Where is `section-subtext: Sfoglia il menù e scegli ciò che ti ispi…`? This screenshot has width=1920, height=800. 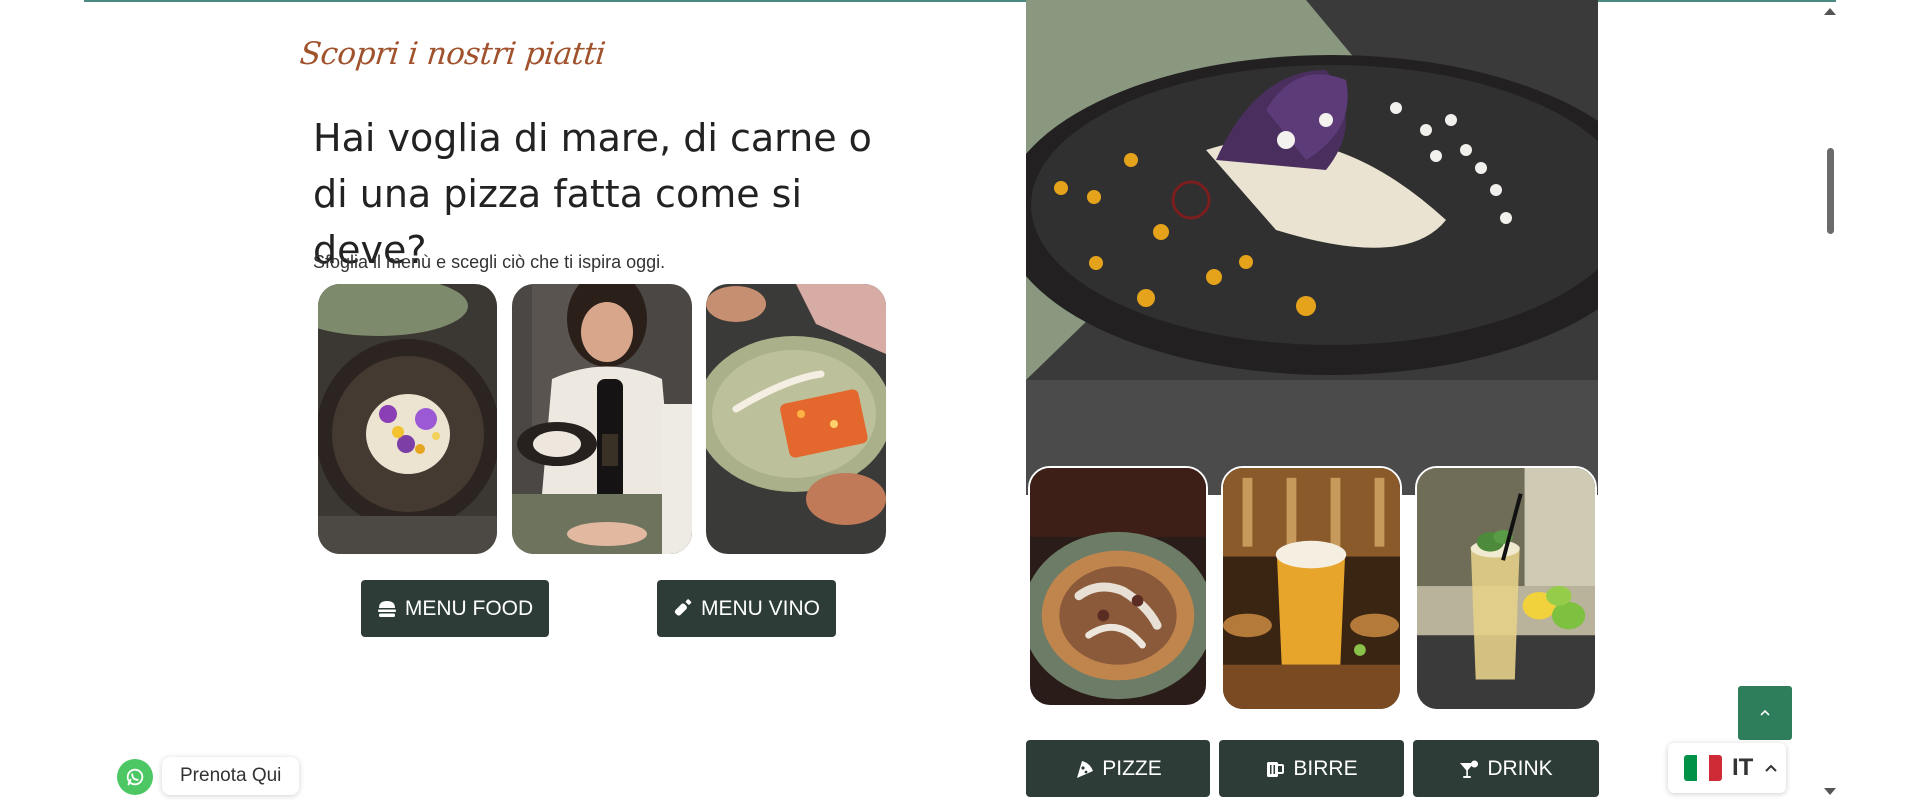 section-subtext: Sfoglia il menù e scegli ciò che ti ispi… is located at coordinates (489, 262).